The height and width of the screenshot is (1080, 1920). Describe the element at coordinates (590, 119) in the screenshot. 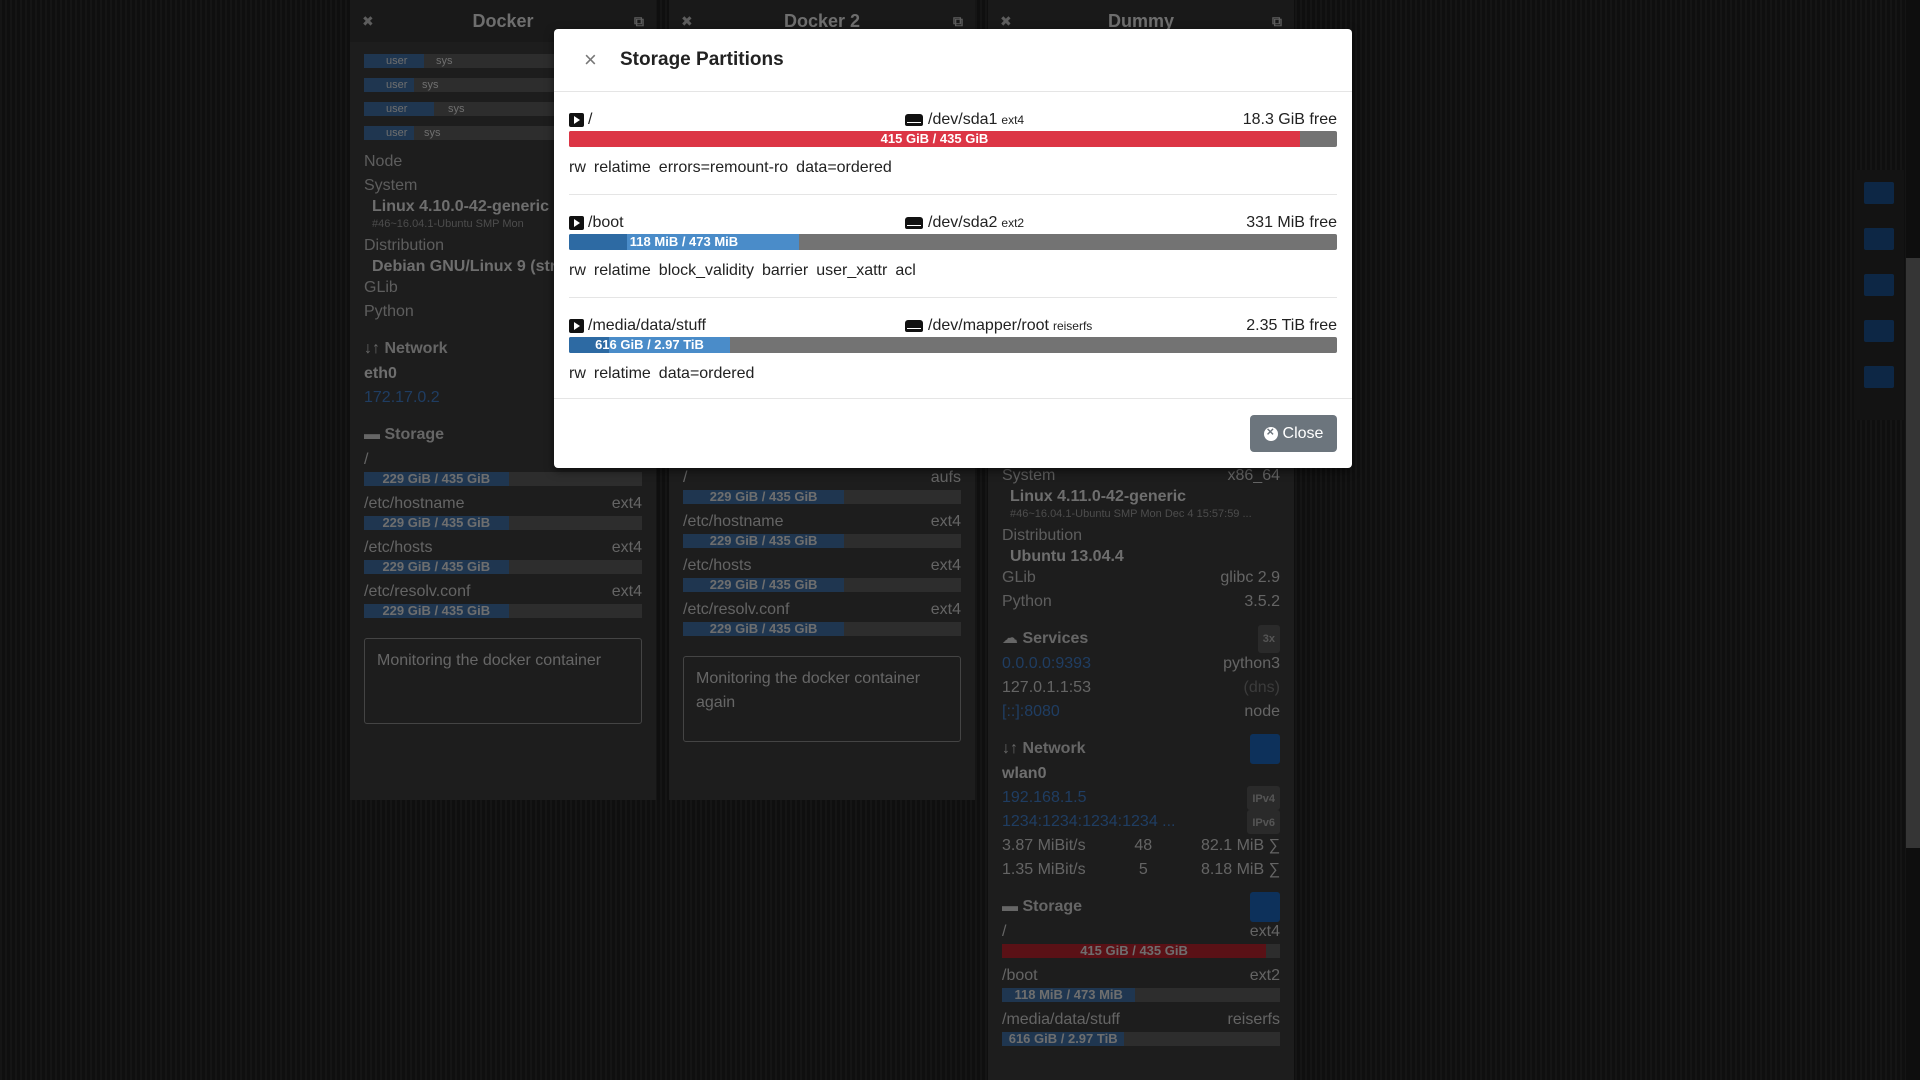

I see `mount-point: /` at that location.